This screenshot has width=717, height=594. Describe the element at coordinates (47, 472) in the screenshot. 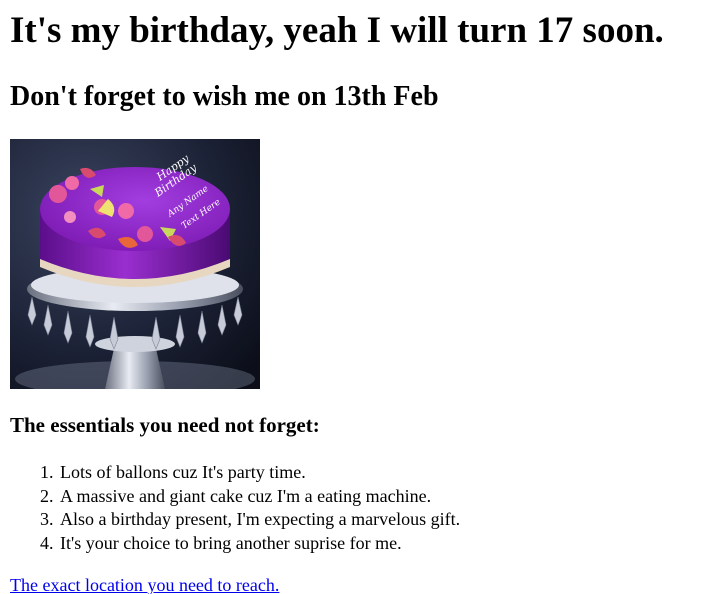

I see `list-item-number: 1.` at that location.